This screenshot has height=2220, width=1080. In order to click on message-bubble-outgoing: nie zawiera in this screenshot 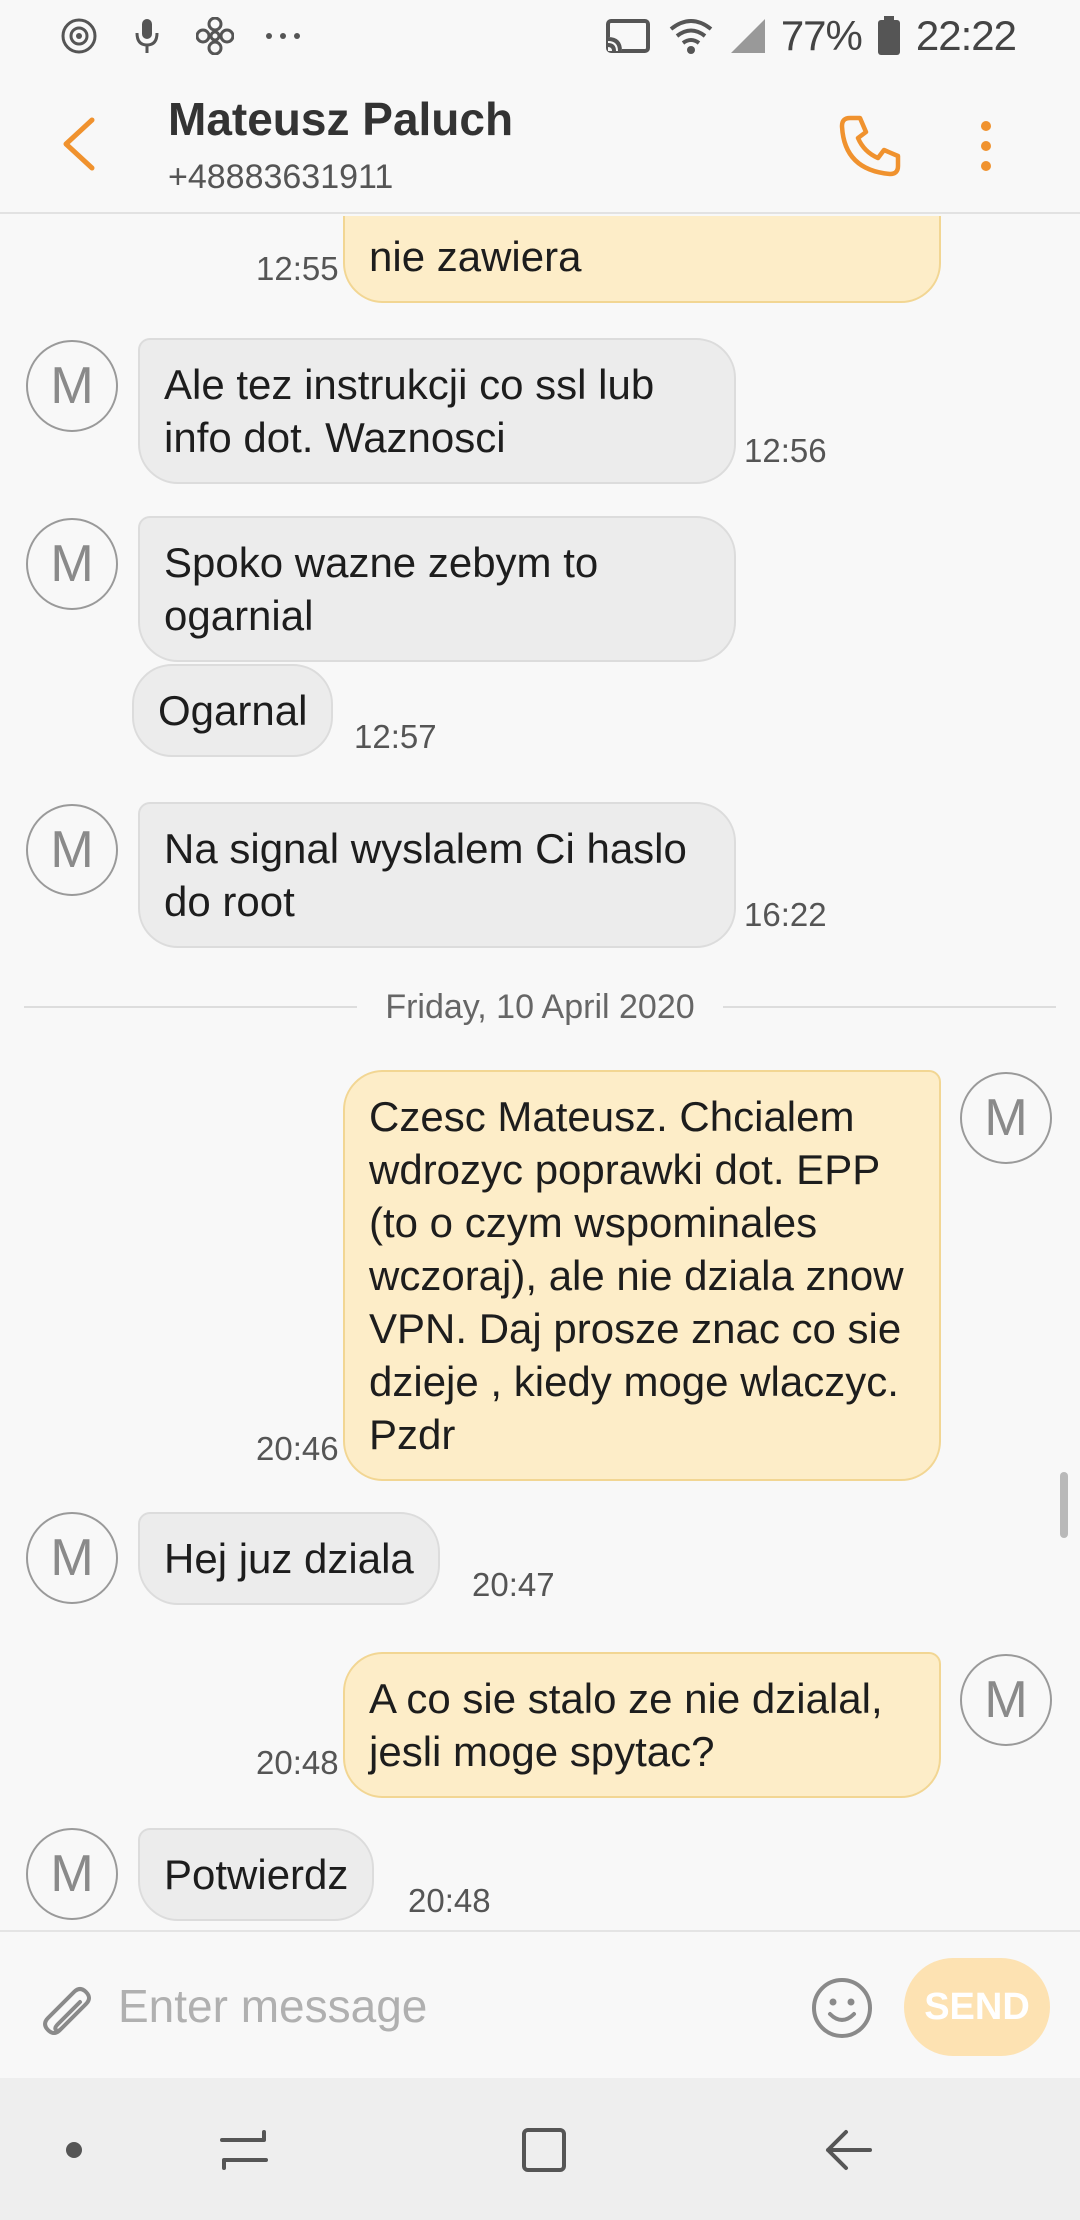, I will do `click(642, 259)`.